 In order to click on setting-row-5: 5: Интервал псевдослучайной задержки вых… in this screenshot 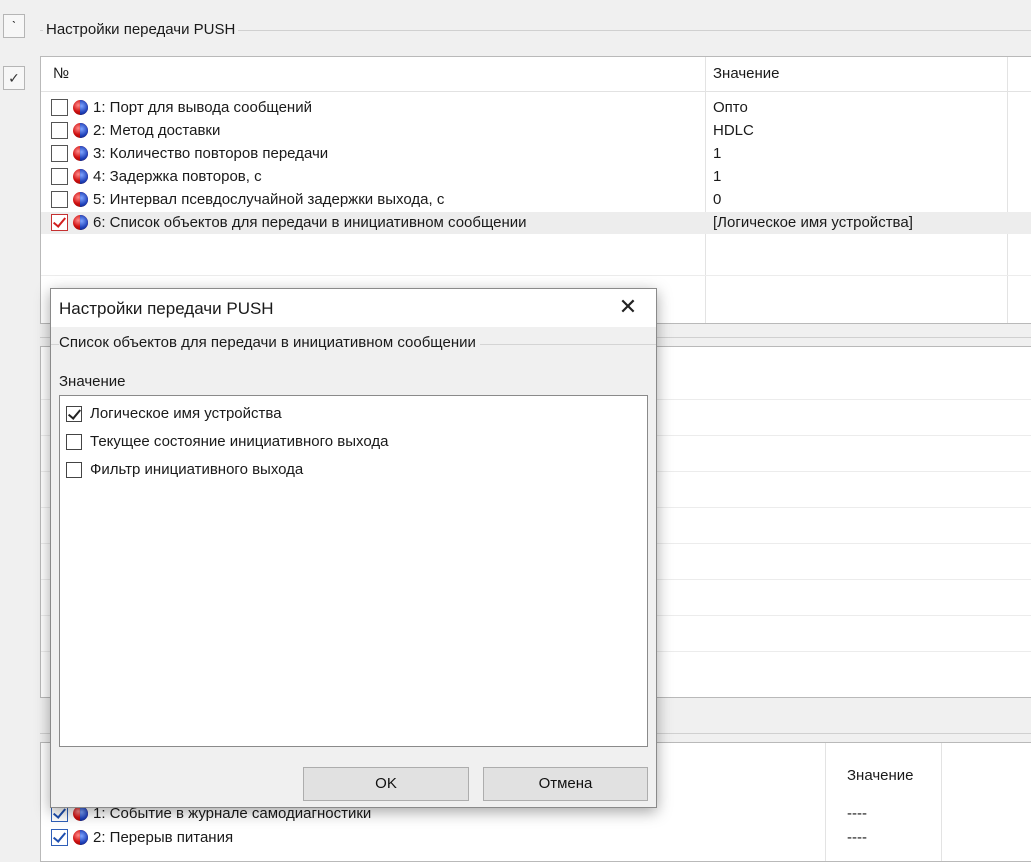, I will do `click(536, 200)`.